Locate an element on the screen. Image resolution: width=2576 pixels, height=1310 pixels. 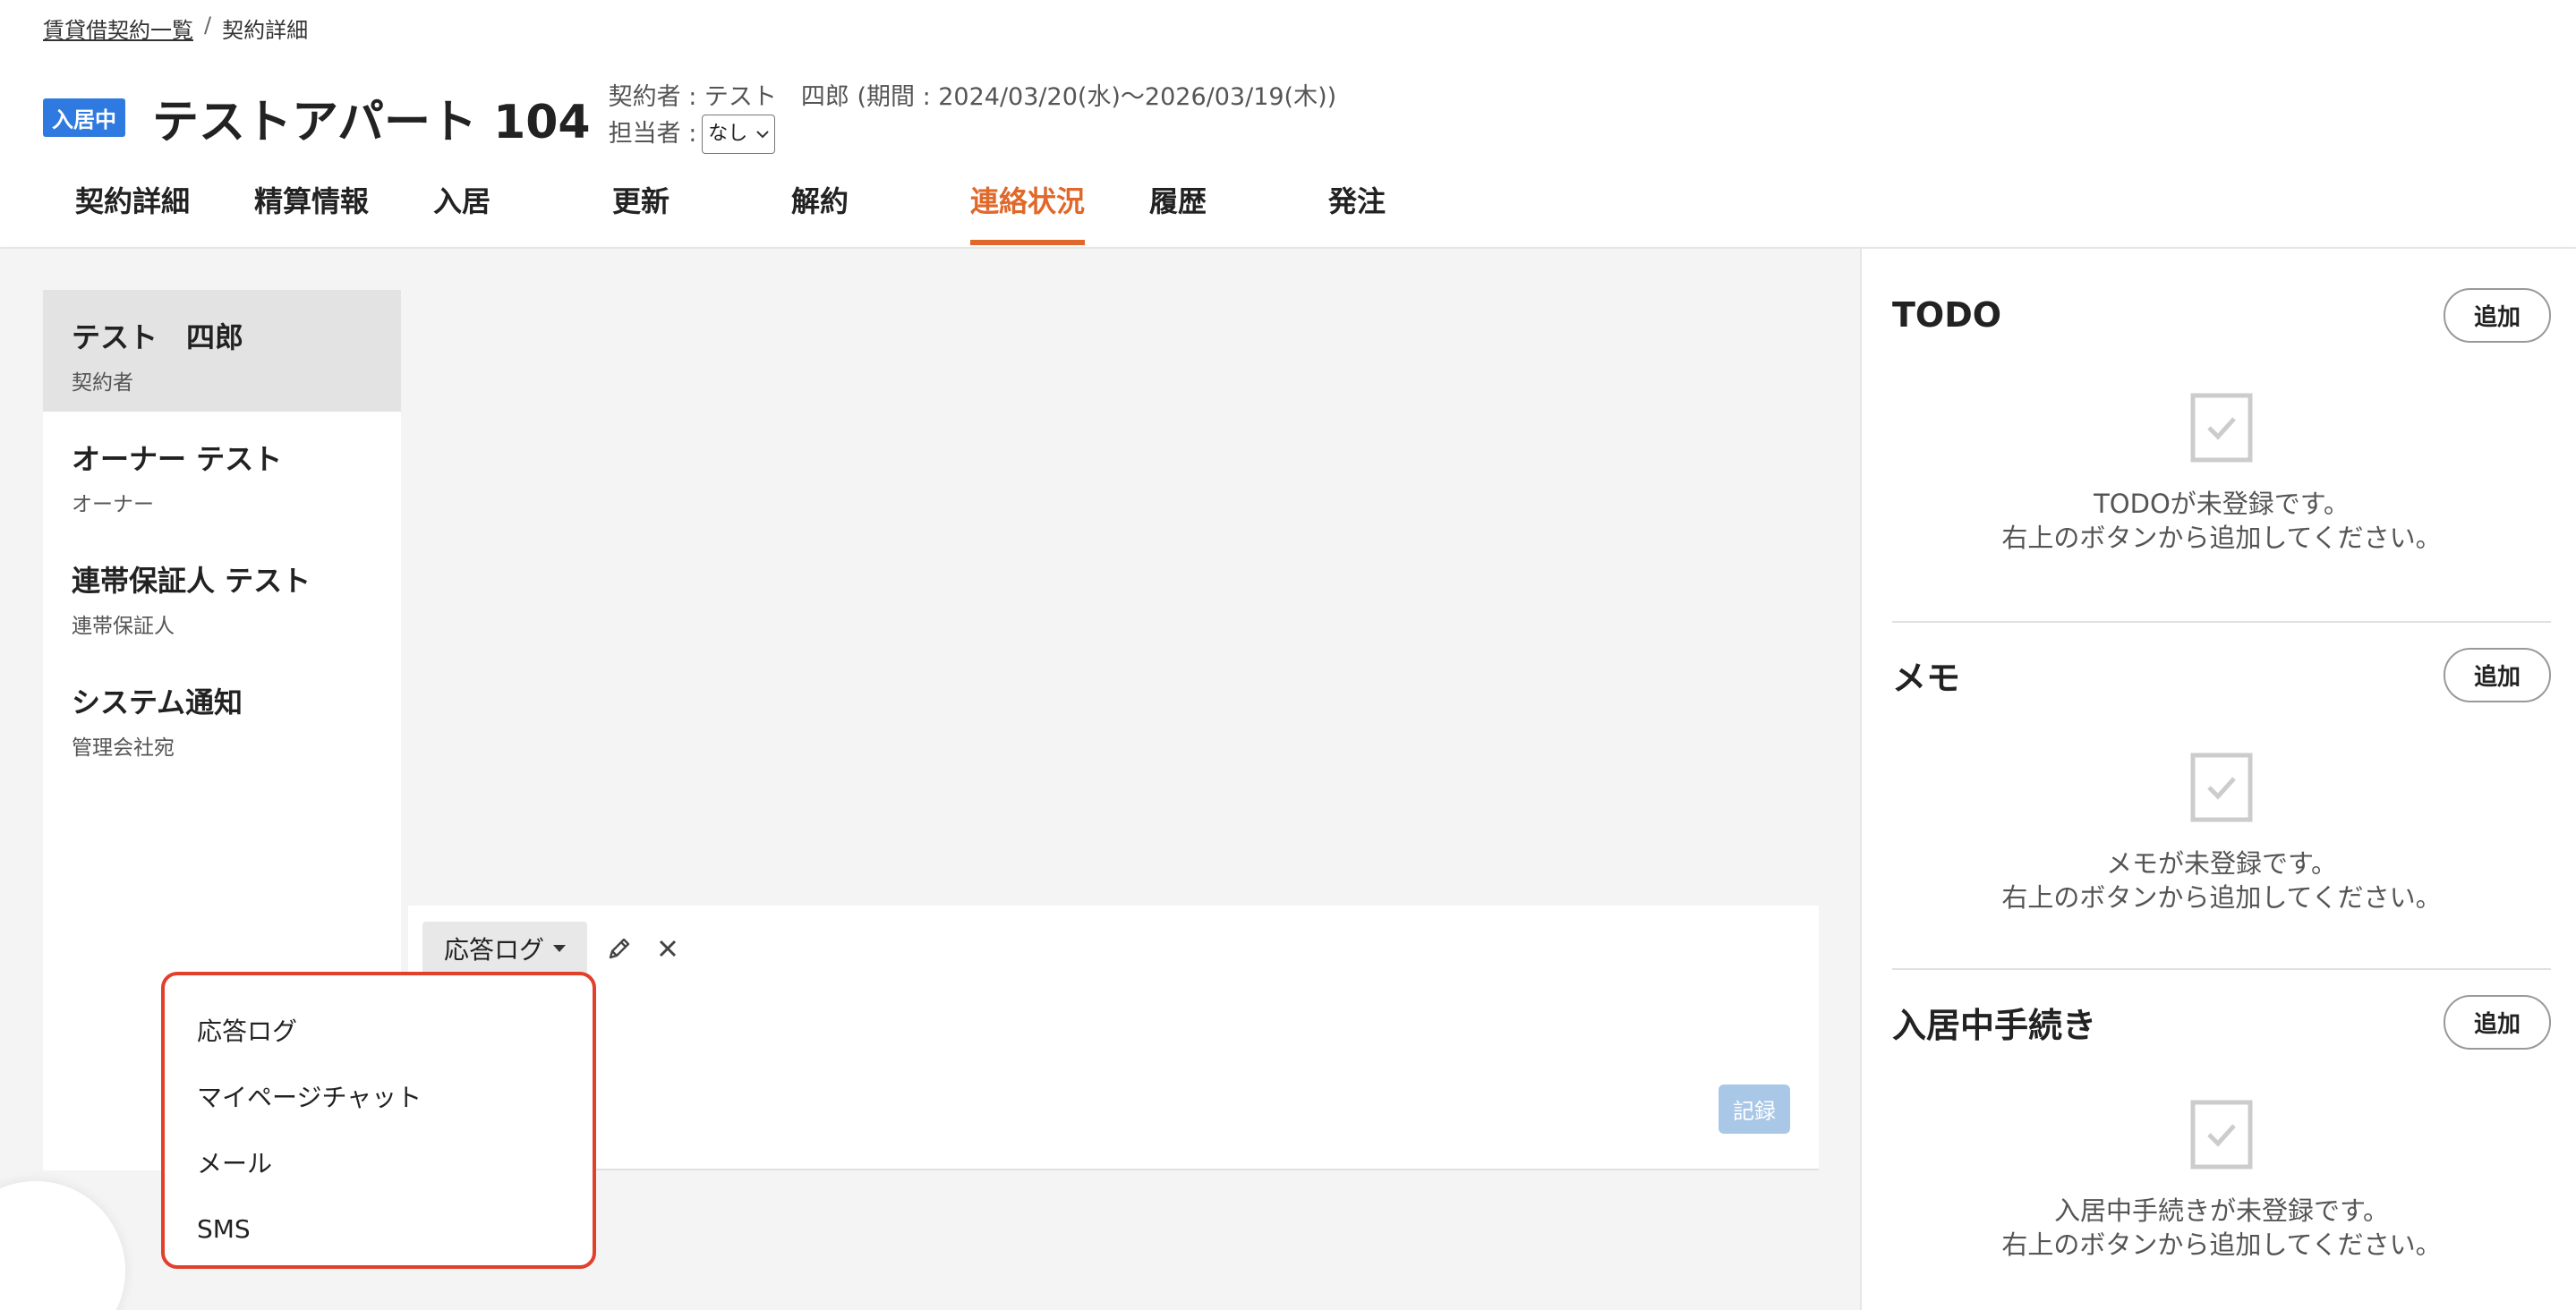
tab-contact-status: 連絡状況 is located at coordinates (1027, 212).